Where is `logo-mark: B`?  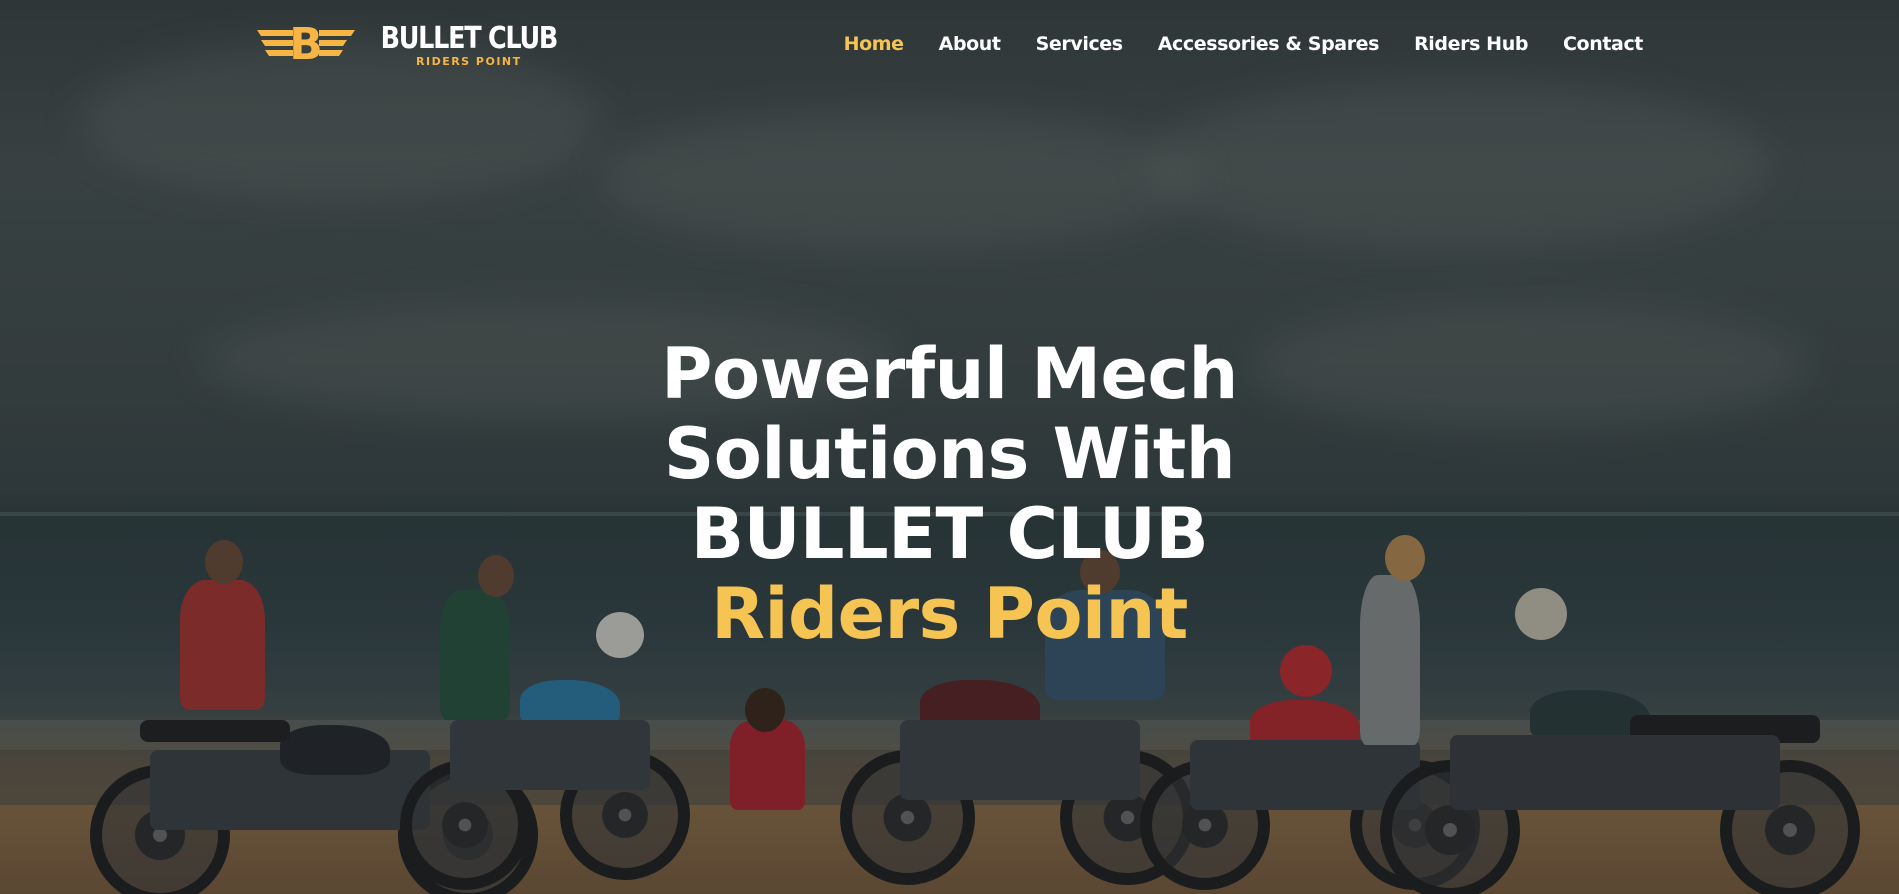 logo-mark: B is located at coordinates (306, 45).